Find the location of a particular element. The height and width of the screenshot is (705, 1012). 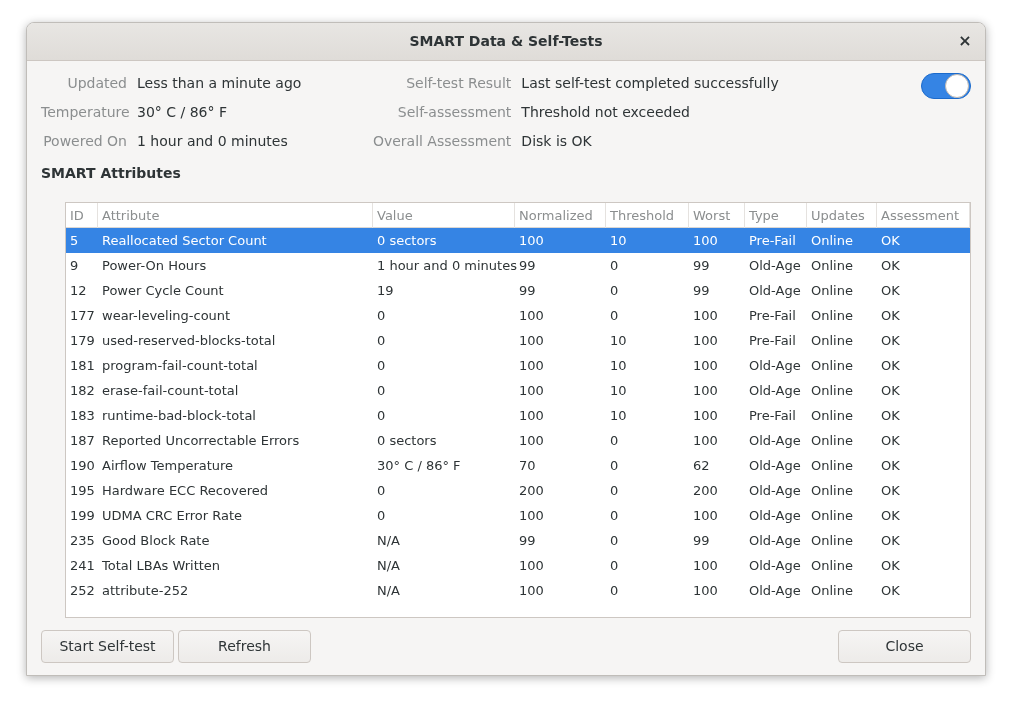

table-row: 179 used-reserved-blocks-total 0 100 10 100 Pre-Fail Online OK is located at coordinates (518, 340).